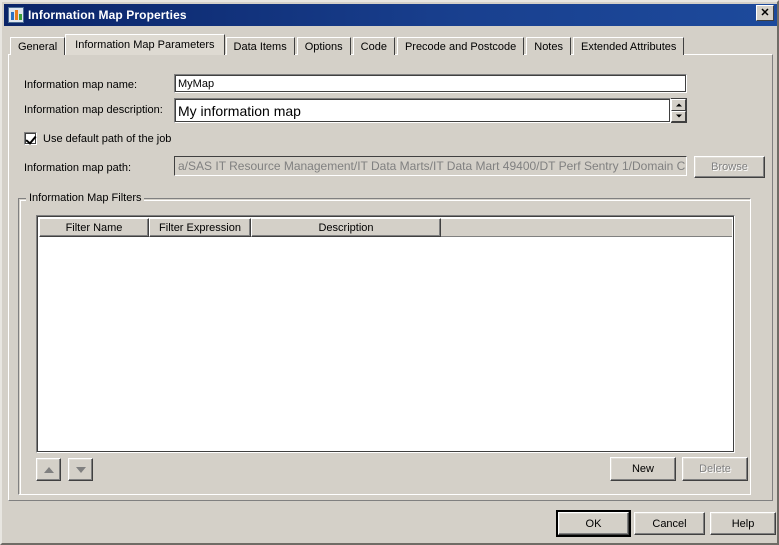  I want to click on map-name-label: Information map name:, so click(81, 85).